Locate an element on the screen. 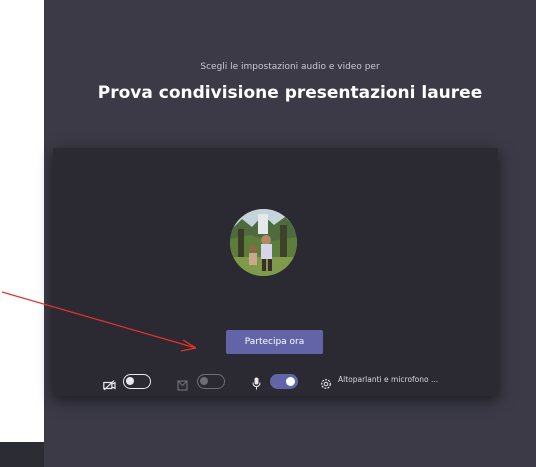 Image resolution: width=536 pixels, height=467 pixels. microphone-toggle is located at coordinates (284, 381).